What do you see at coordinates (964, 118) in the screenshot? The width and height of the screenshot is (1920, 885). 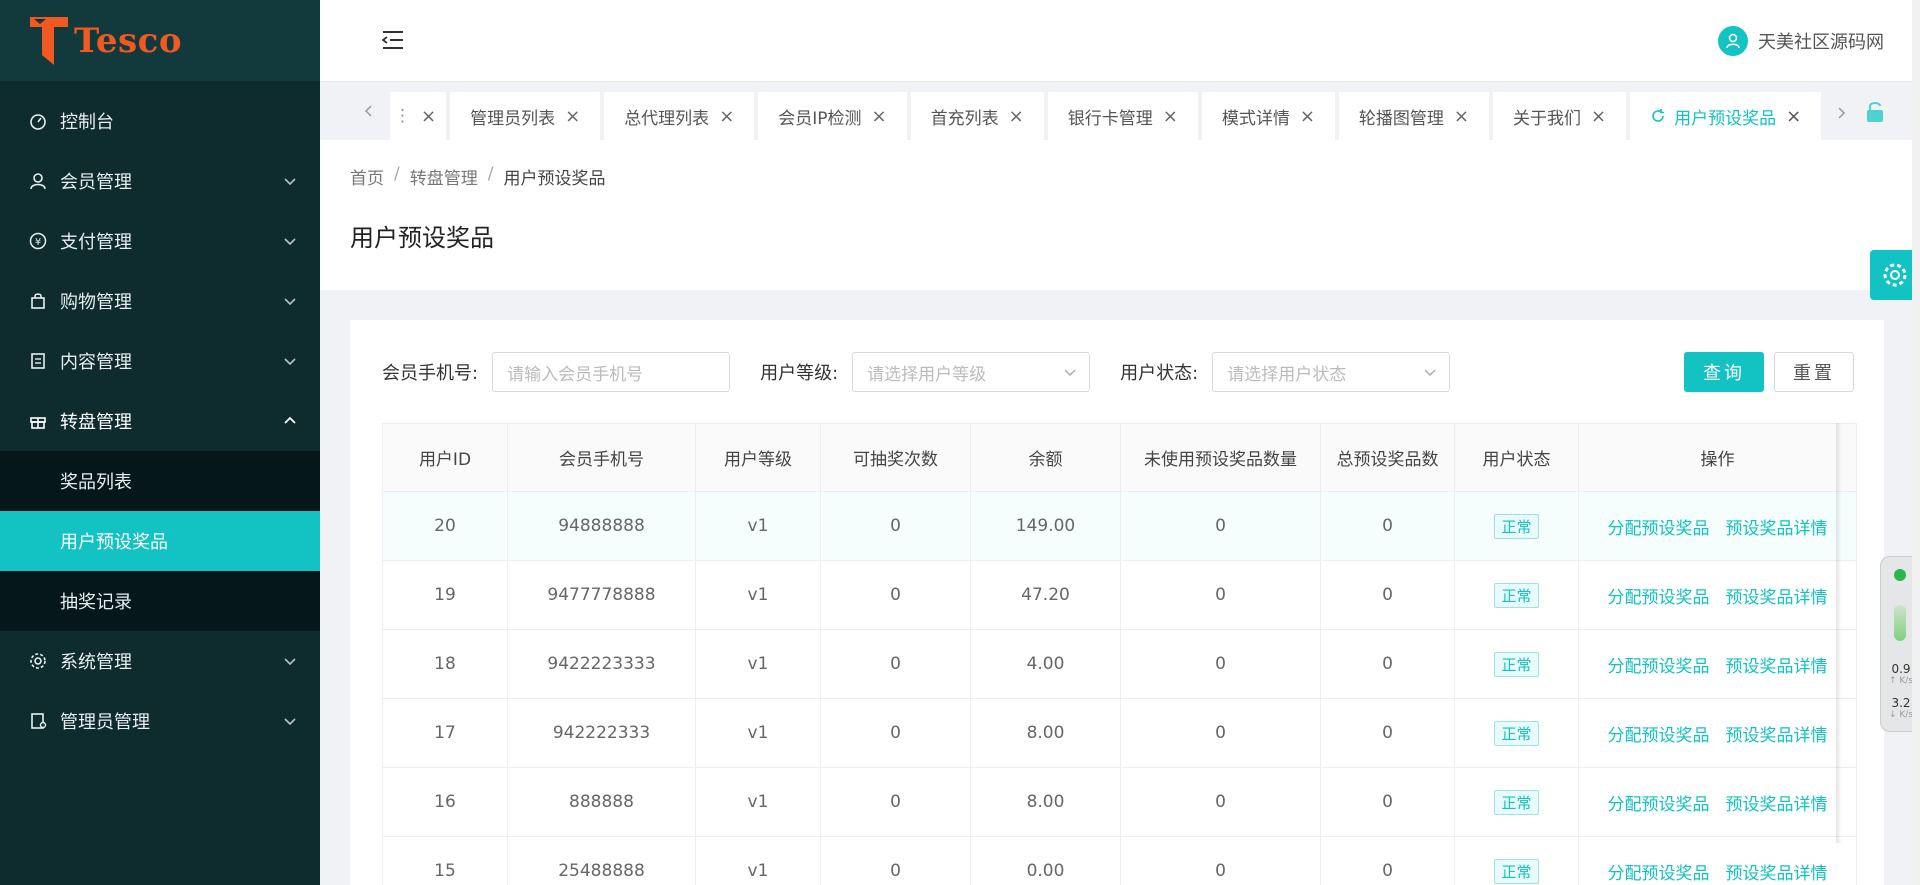 I see `tab-label: 首充列表` at bounding box center [964, 118].